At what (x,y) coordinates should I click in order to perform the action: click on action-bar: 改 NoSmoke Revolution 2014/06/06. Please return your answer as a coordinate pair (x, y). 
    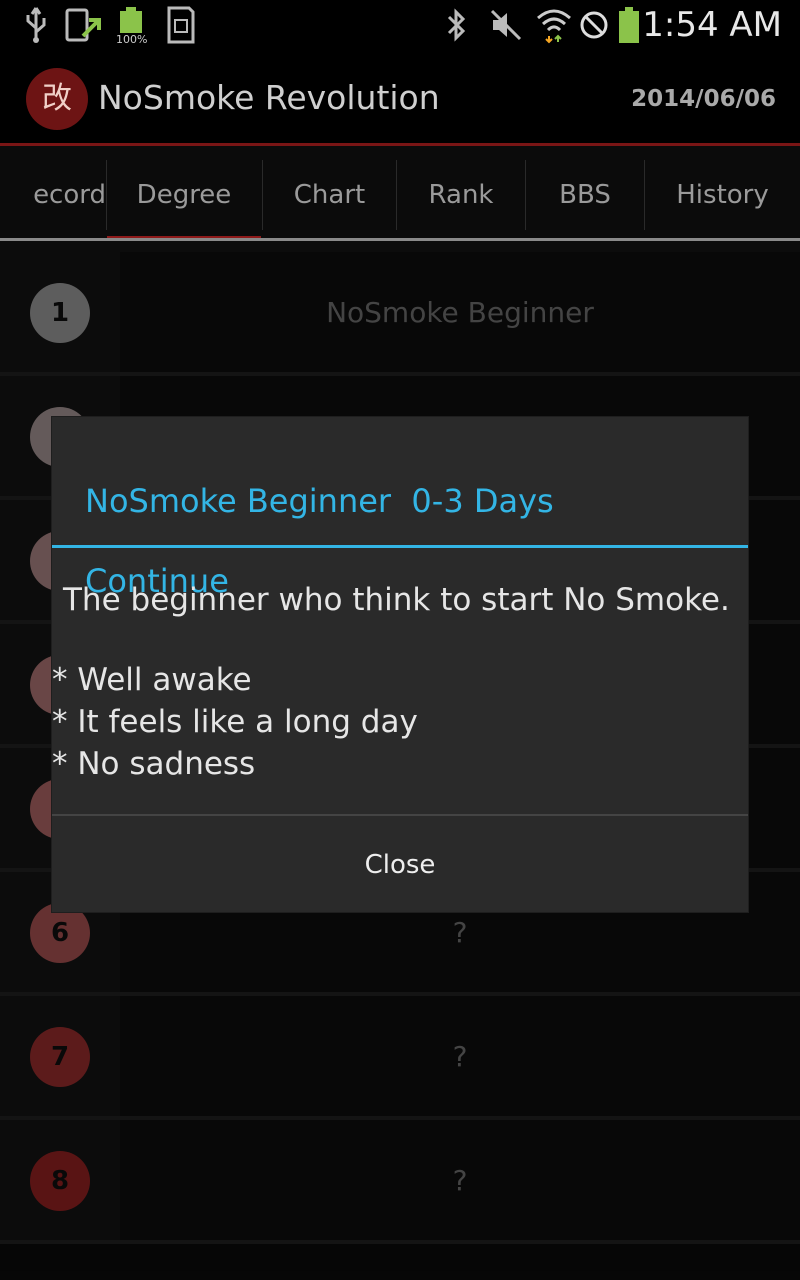
    Looking at the image, I should click on (400, 97).